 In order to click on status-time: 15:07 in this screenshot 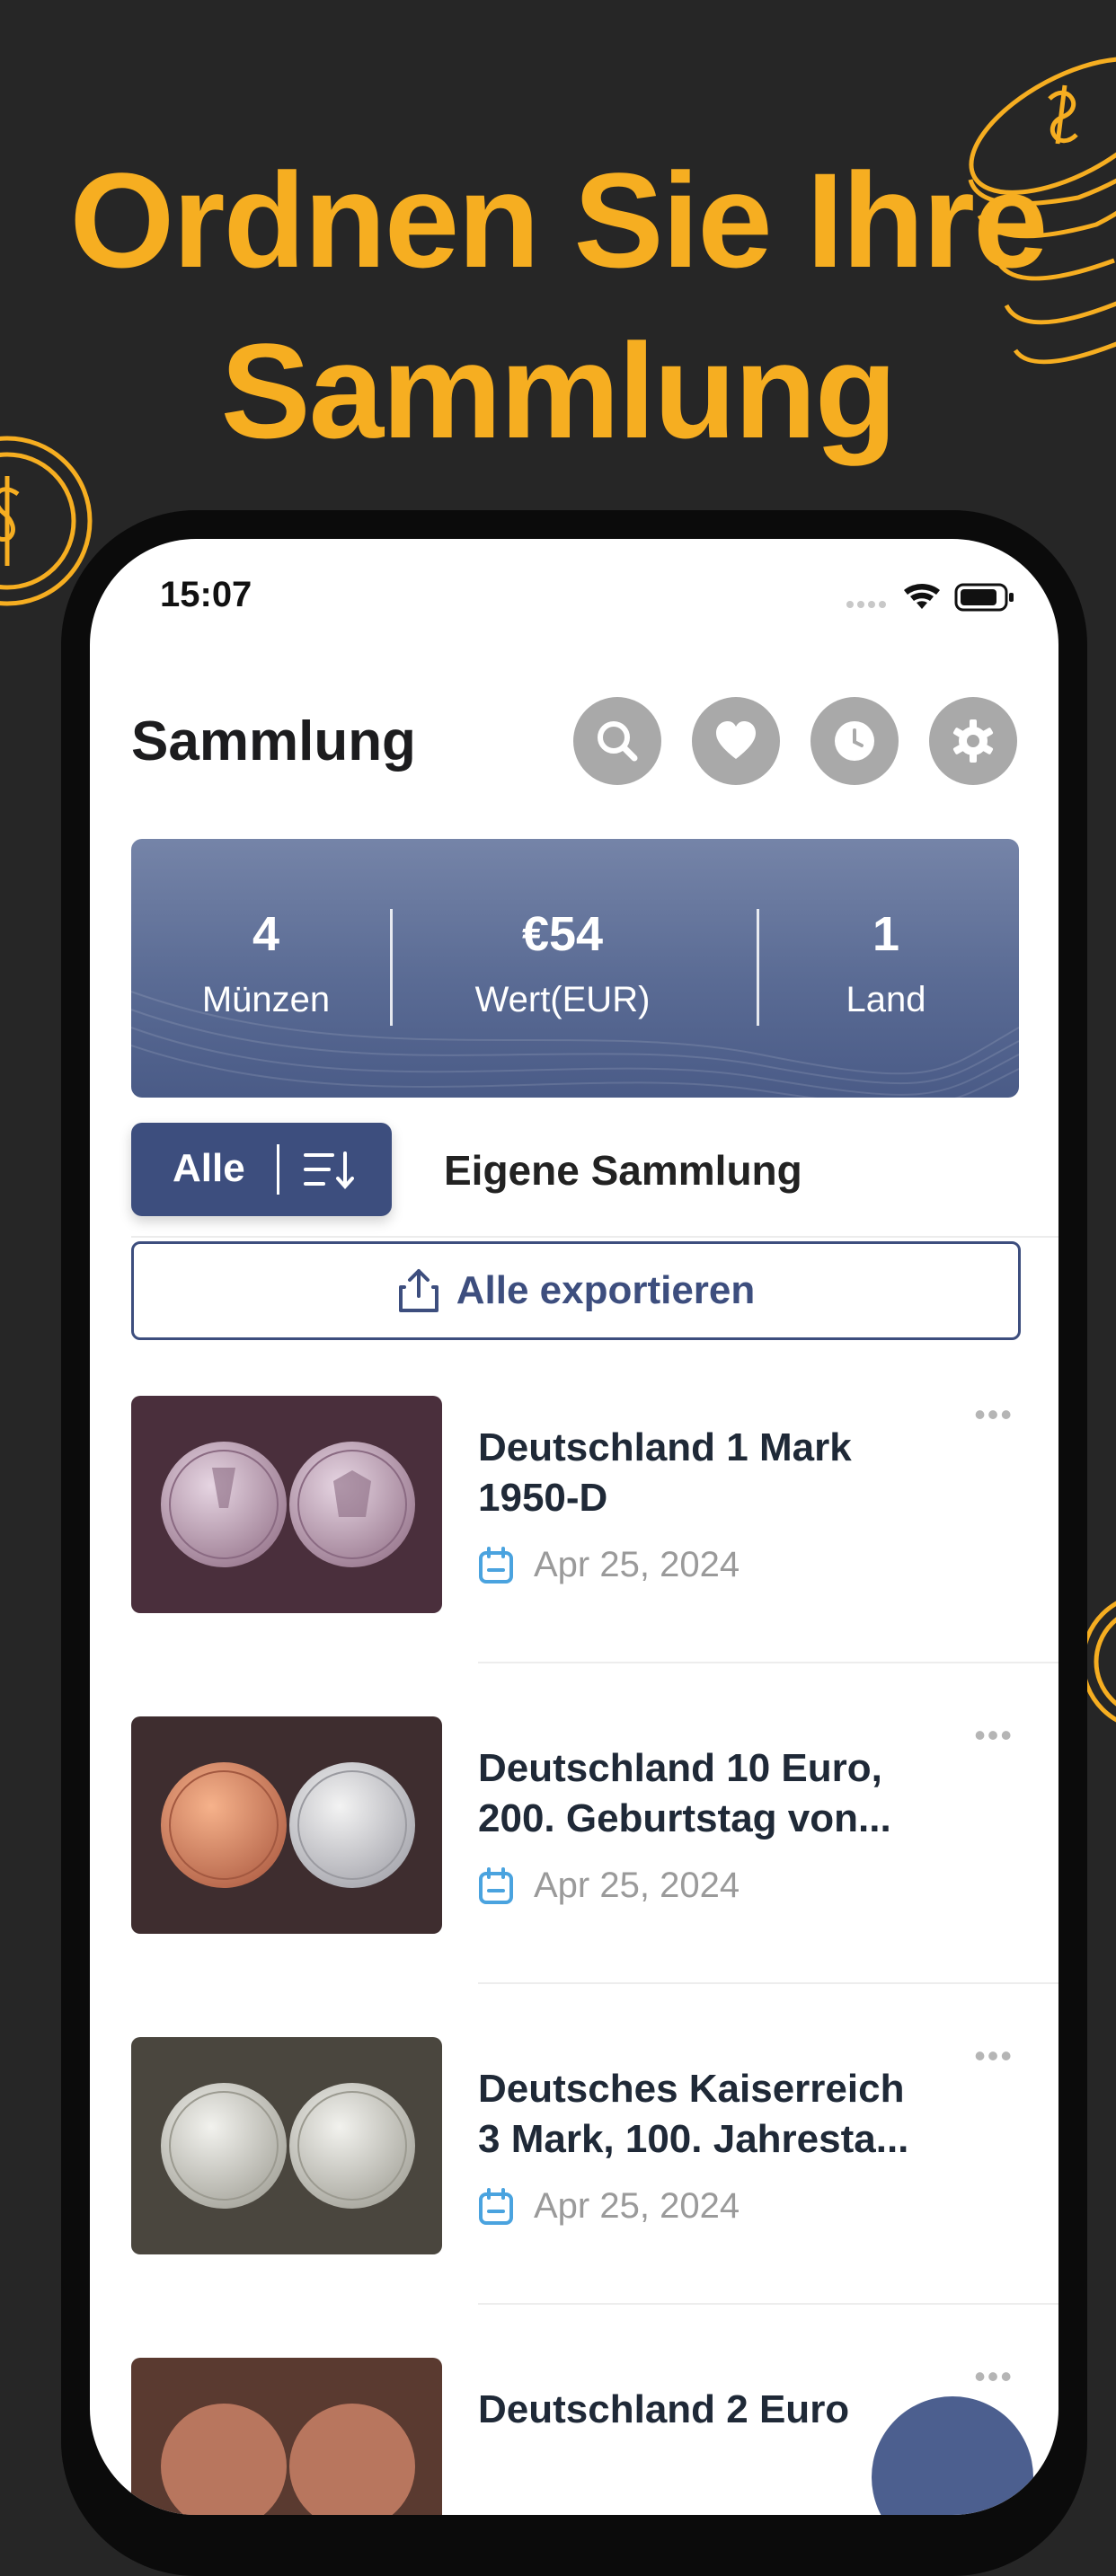, I will do `click(206, 594)`.